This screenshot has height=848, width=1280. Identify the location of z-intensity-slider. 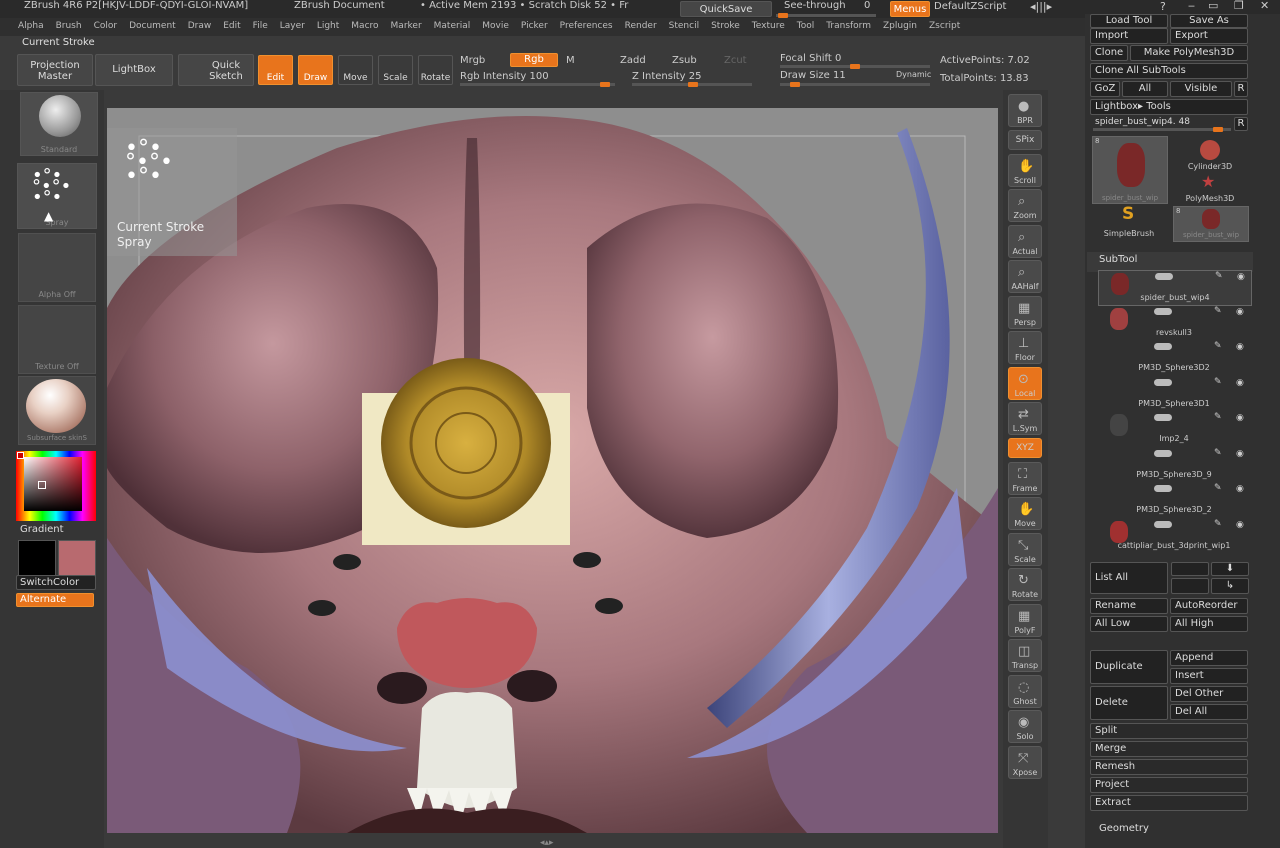
(692, 84).